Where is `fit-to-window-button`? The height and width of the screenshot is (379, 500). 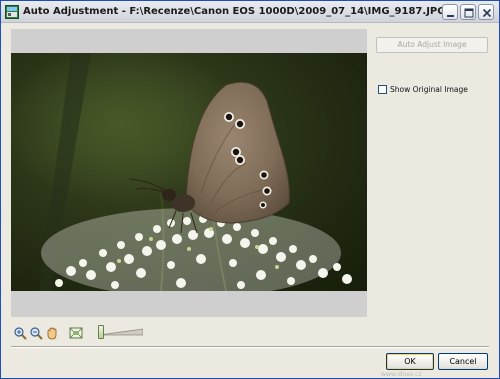
fit-to-window-button is located at coordinates (76, 333).